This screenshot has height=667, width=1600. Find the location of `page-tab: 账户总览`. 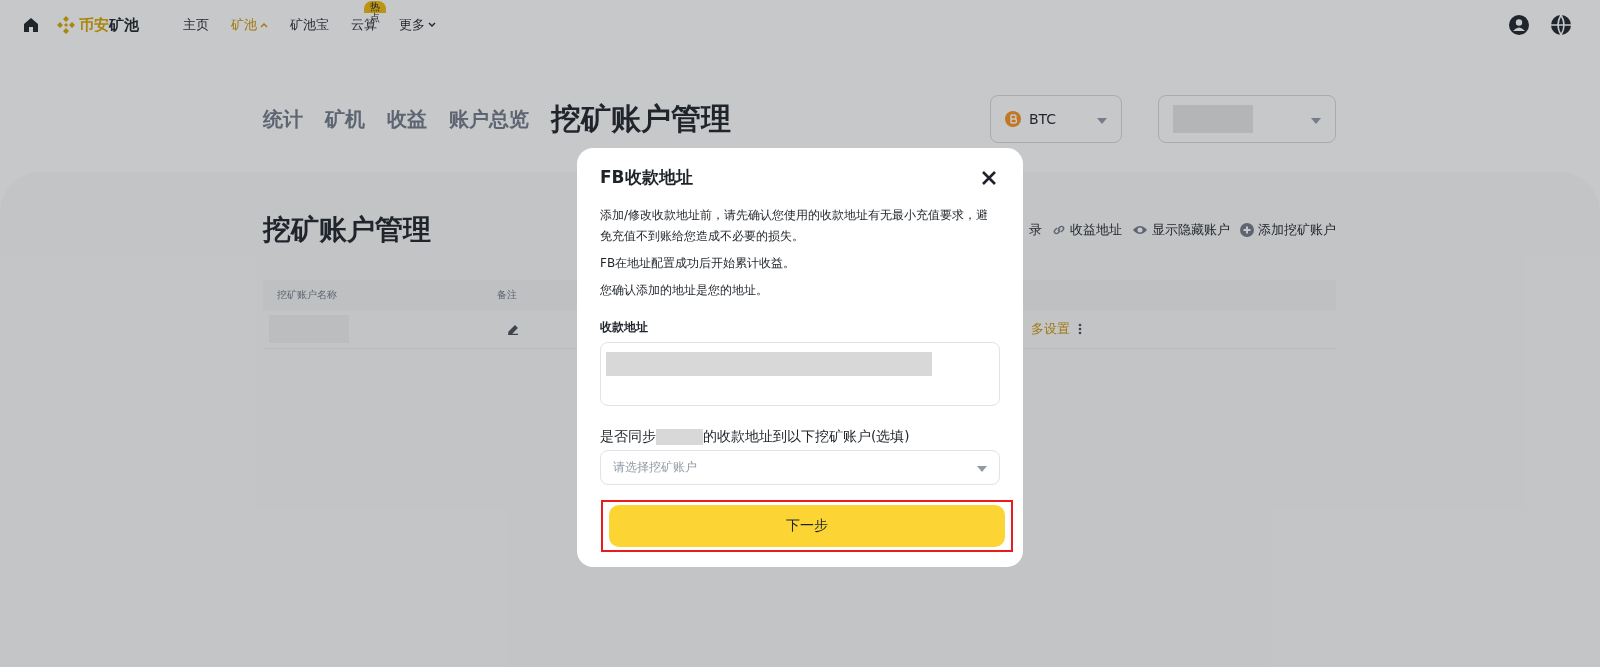

page-tab: 账户总览 is located at coordinates (489, 119).